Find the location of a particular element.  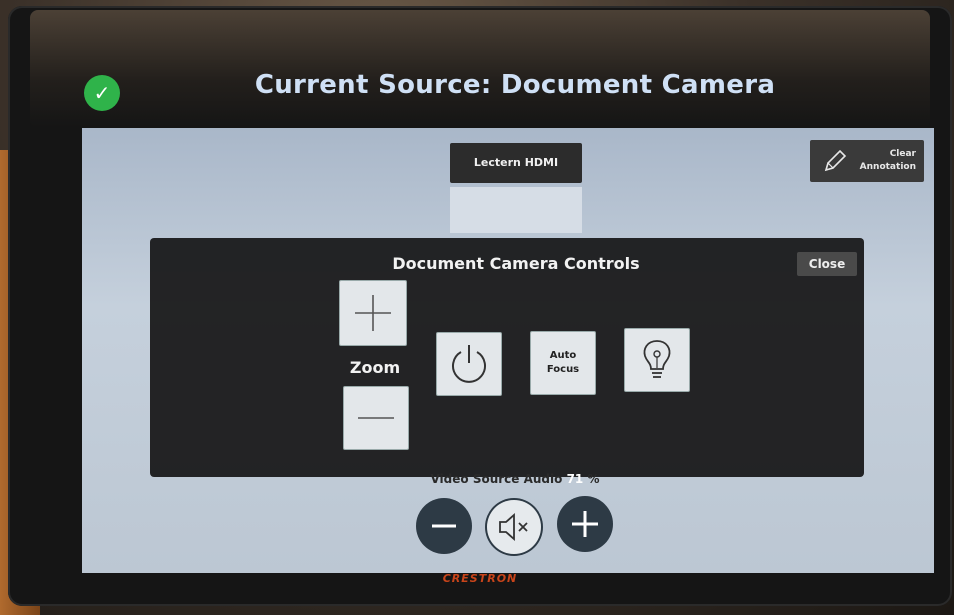

clear-label-line2: Annotation is located at coordinates (887, 167).